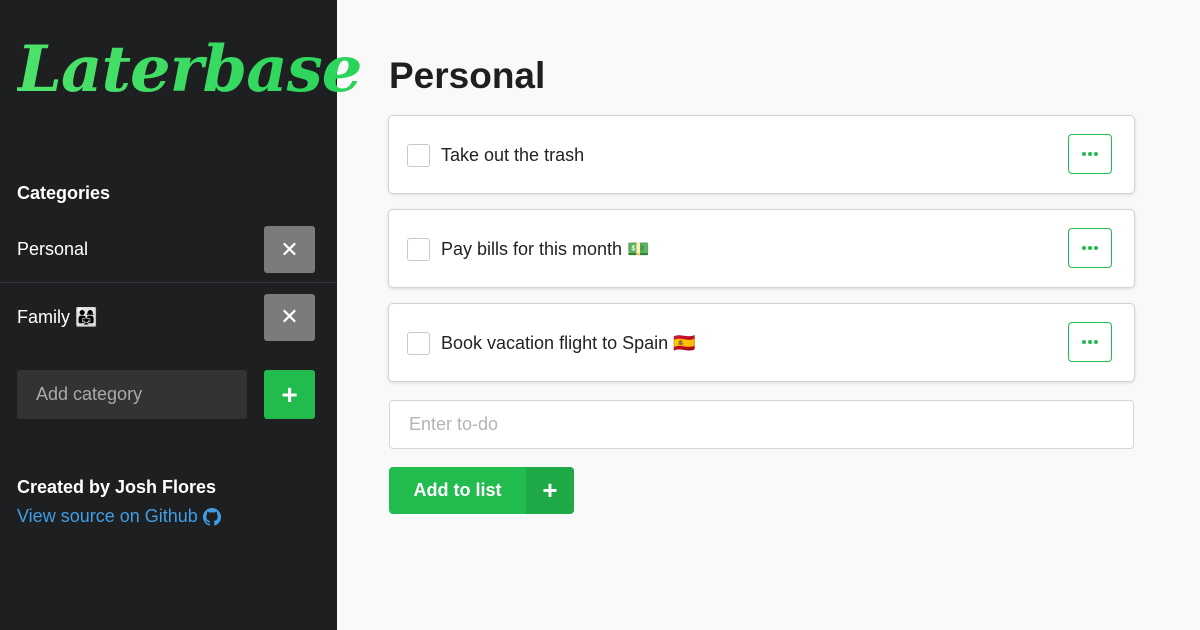 Image resolution: width=1200 pixels, height=630 pixels. I want to click on todo-item: Take out the trash, so click(761, 154).